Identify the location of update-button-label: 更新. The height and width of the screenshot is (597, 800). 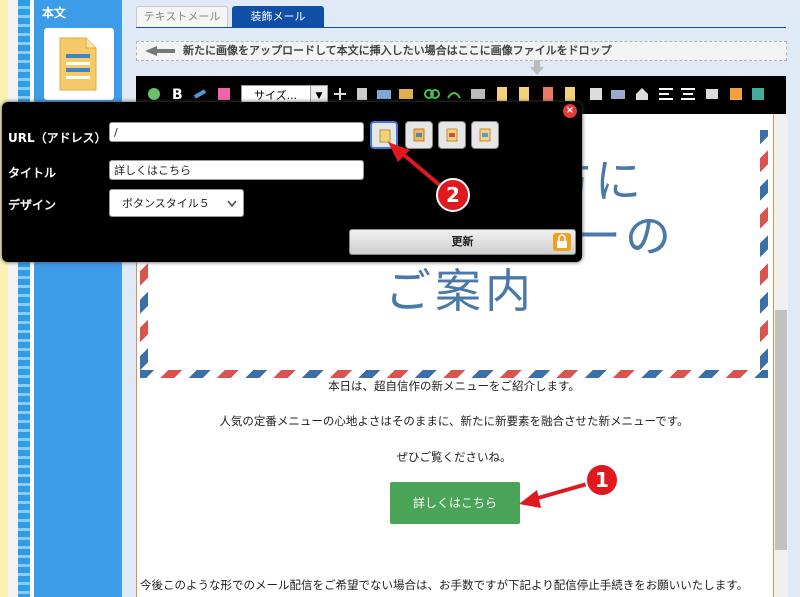
(462, 241).